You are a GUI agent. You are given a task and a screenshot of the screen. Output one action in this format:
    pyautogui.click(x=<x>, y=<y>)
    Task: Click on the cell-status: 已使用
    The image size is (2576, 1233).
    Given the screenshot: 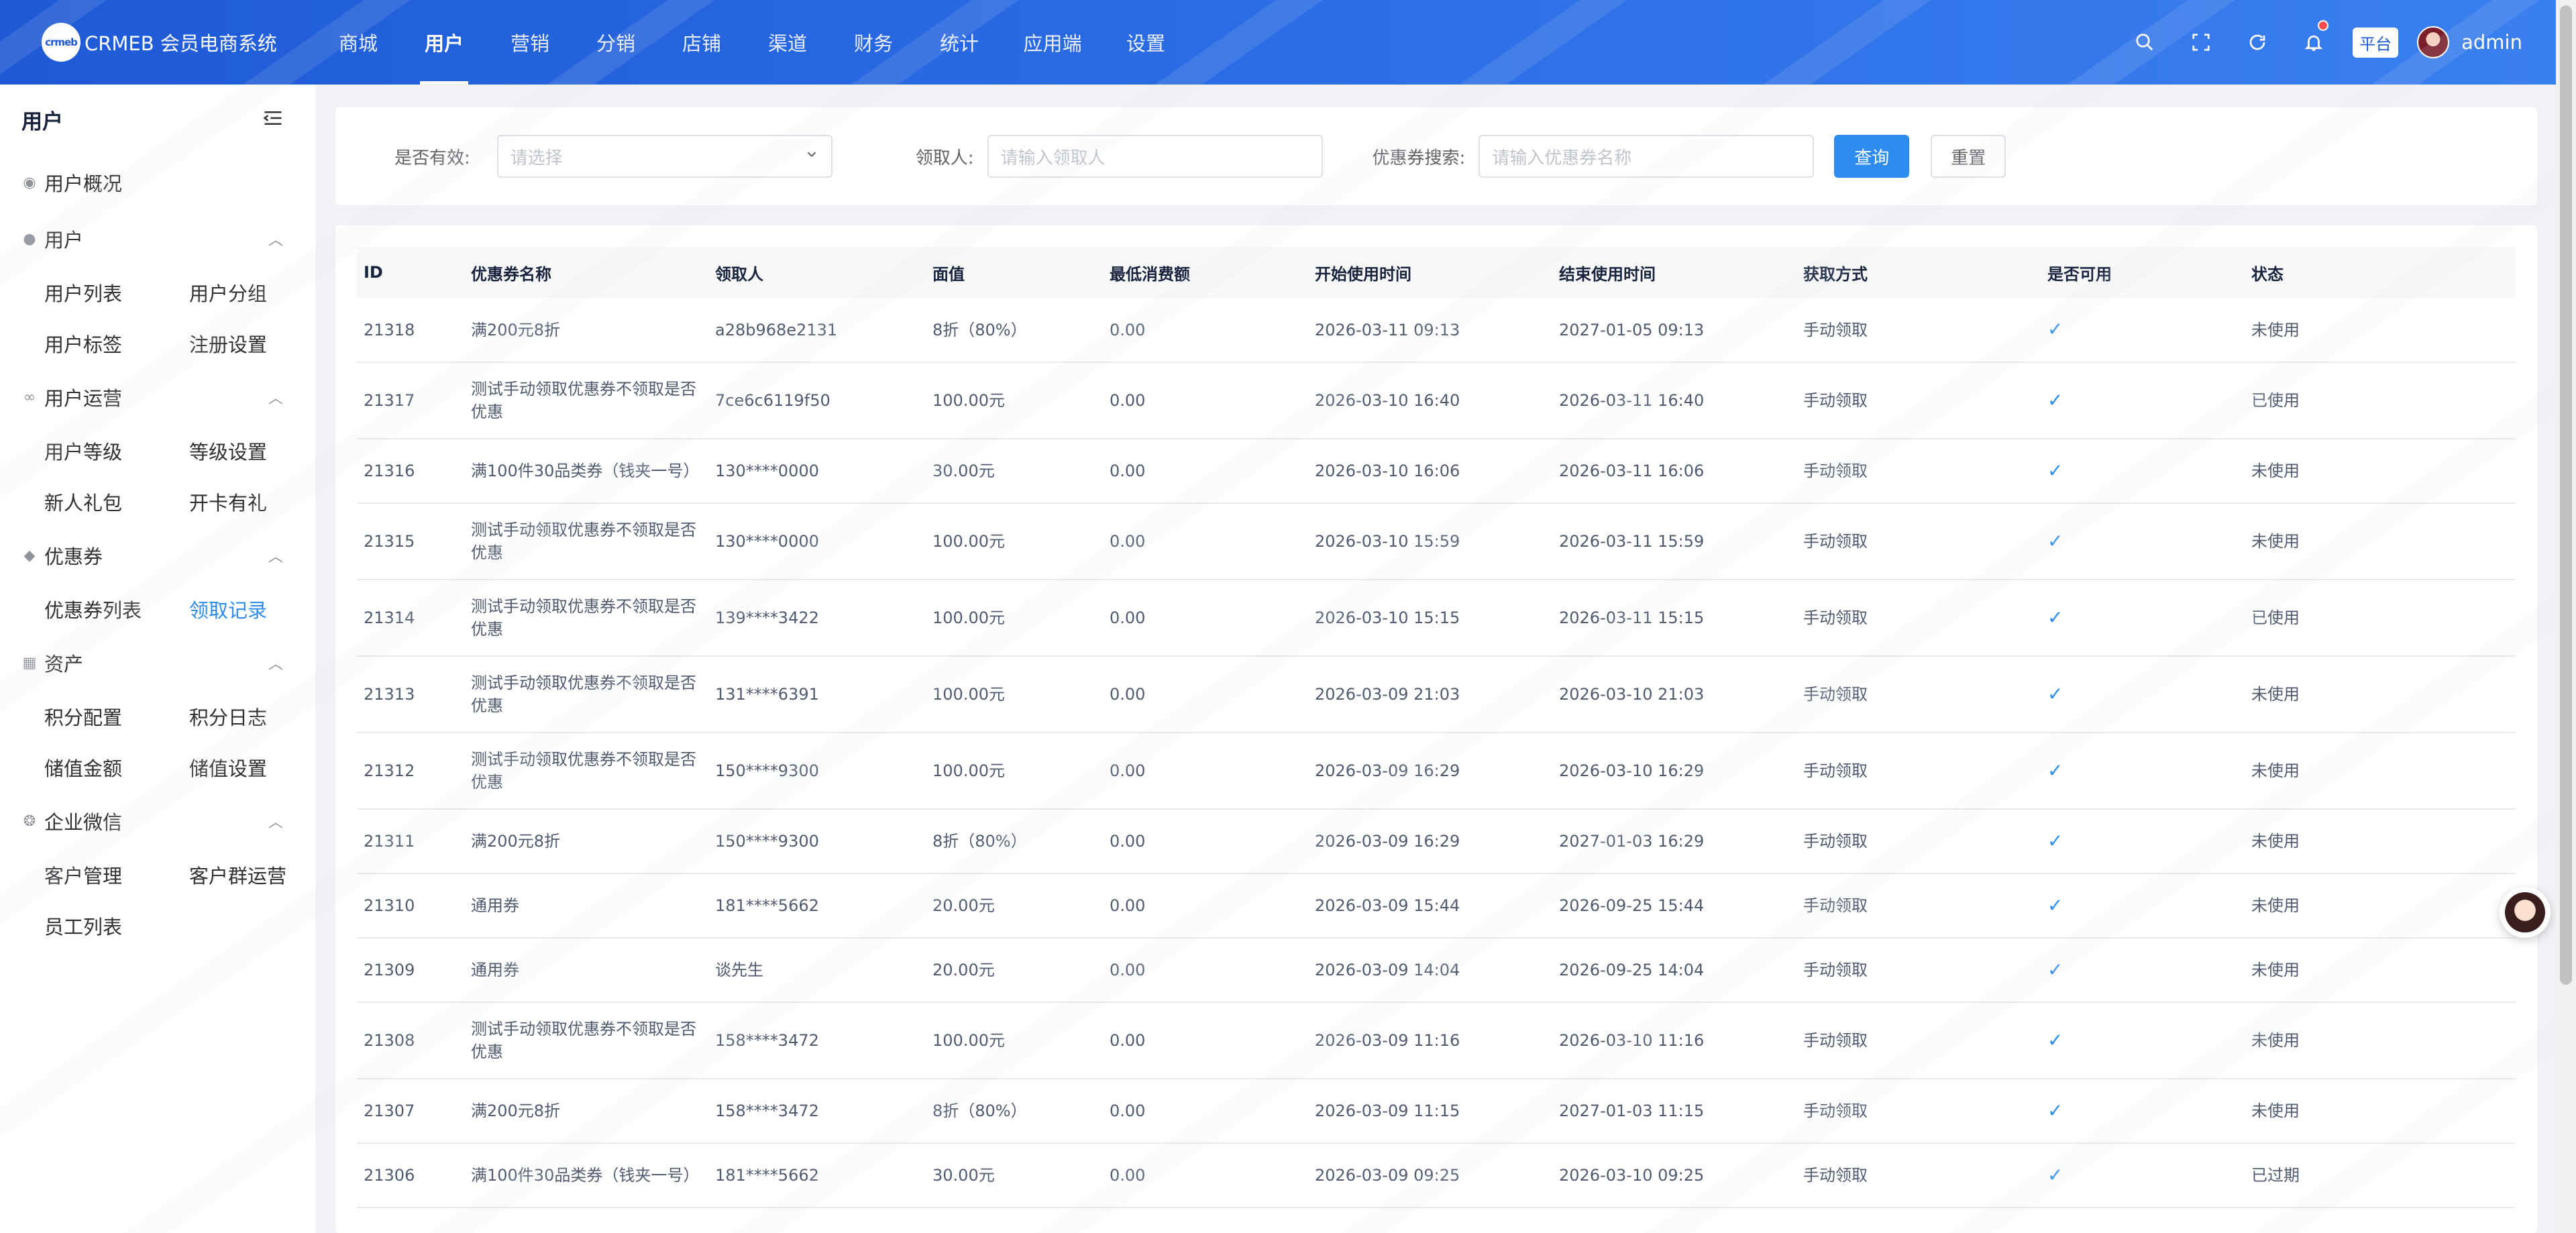 What is the action you would take?
    pyautogui.click(x=2380, y=619)
    